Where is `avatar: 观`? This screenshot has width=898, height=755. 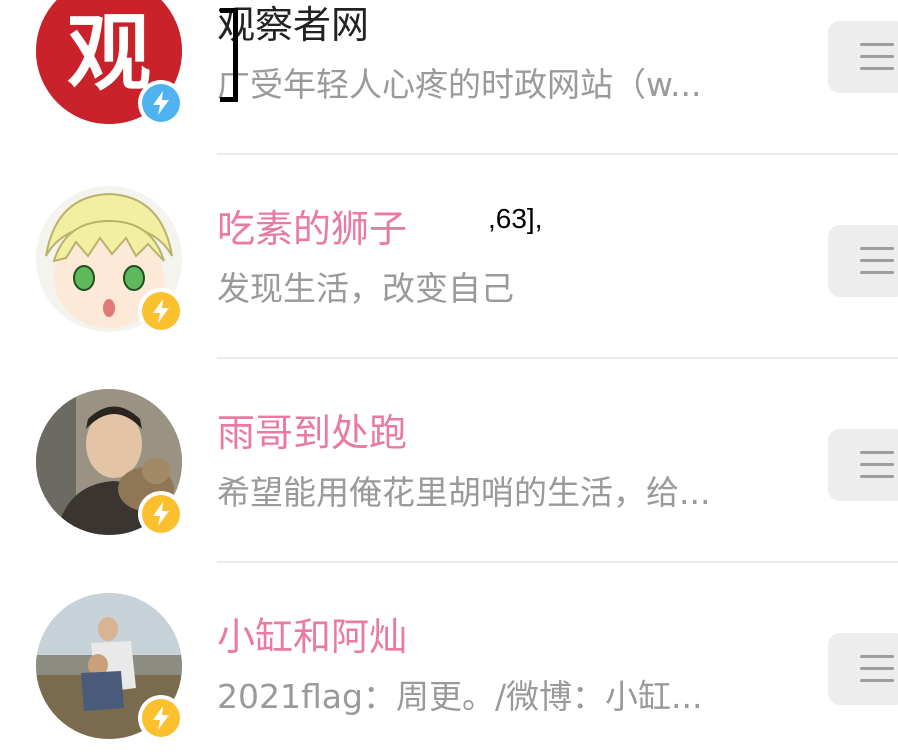 avatar: 观 is located at coordinates (110, 63).